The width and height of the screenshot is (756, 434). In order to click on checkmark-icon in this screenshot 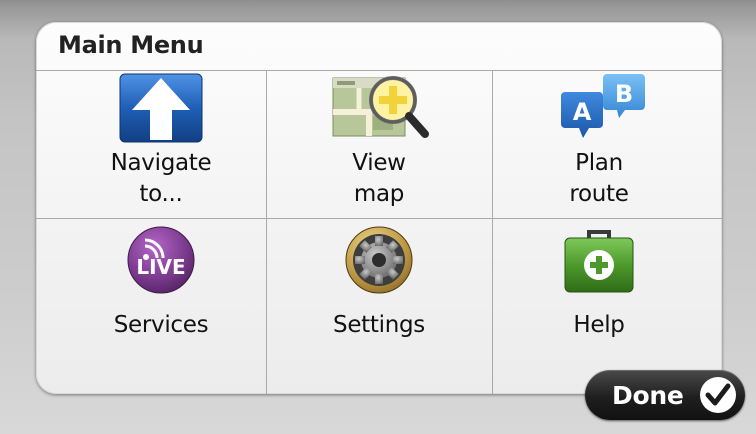, I will do `click(718, 395)`.